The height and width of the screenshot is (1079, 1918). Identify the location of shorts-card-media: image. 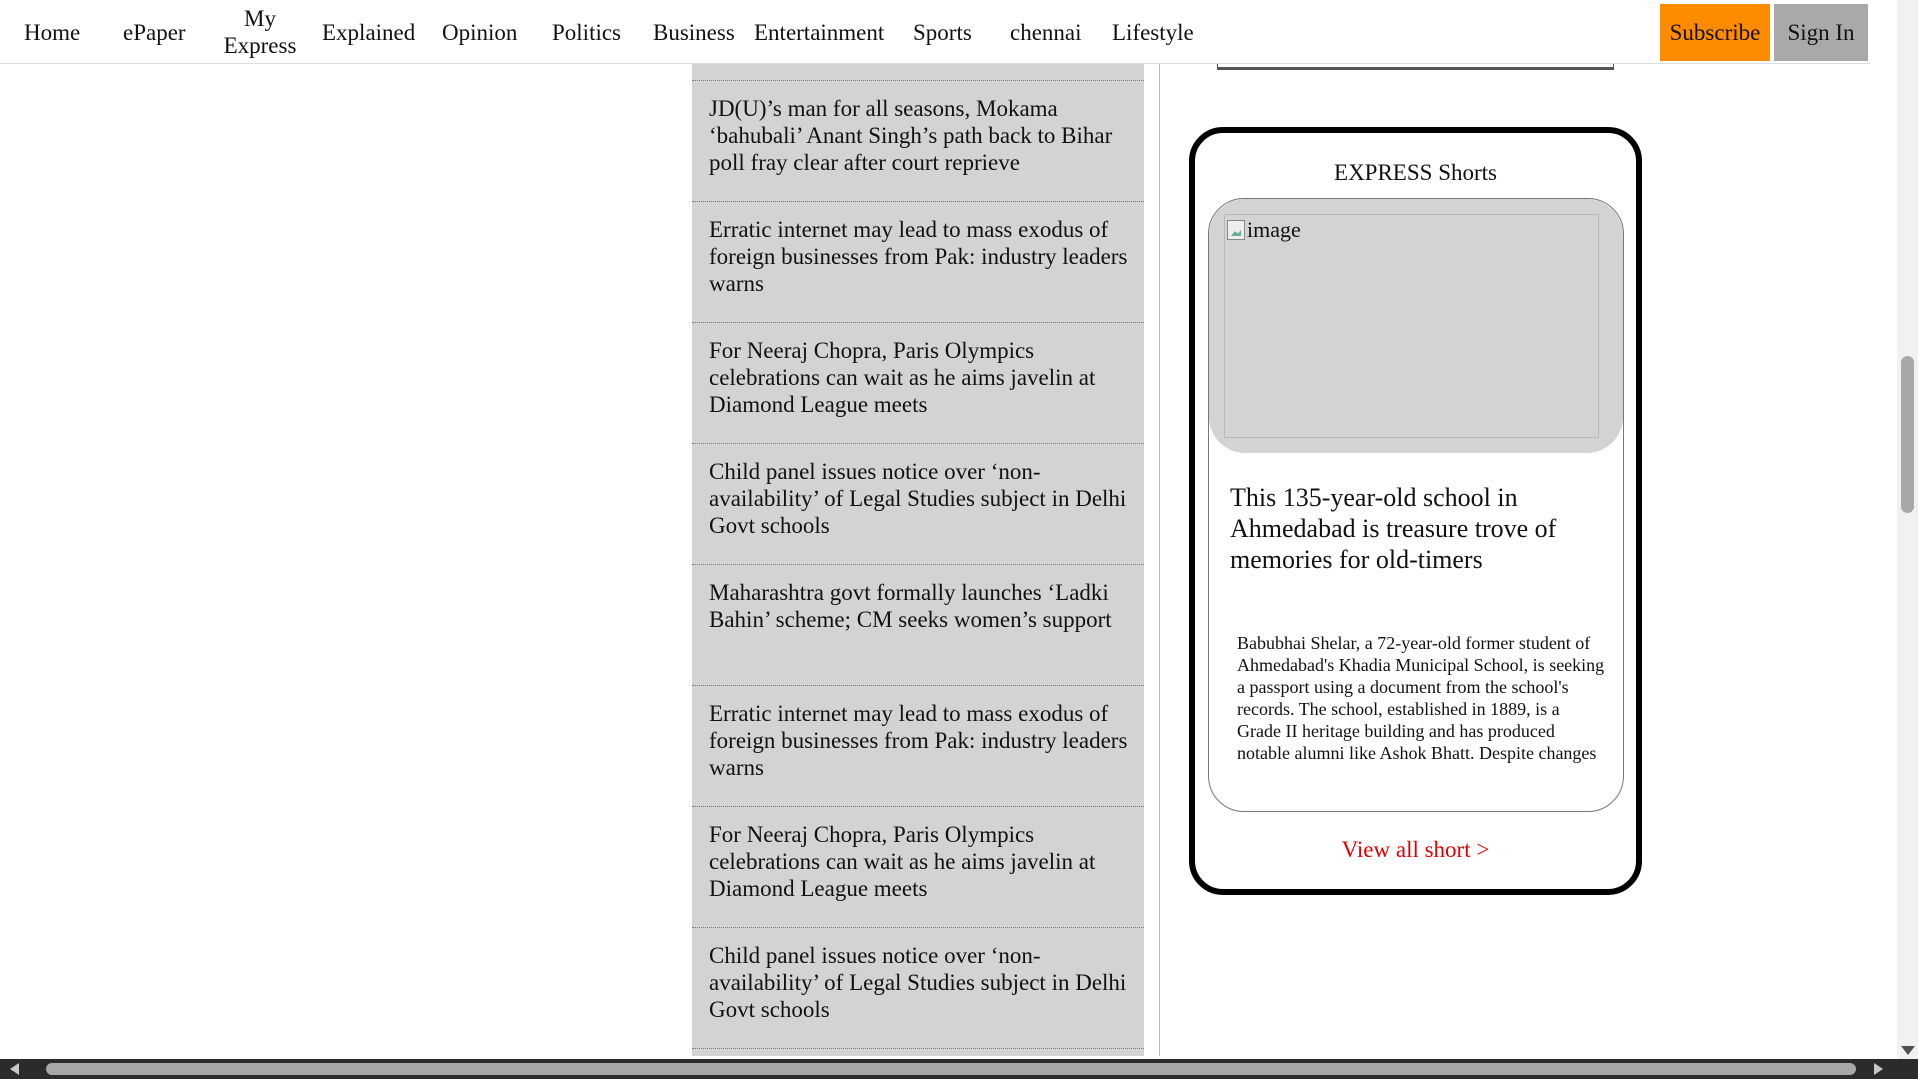
(1416, 326).